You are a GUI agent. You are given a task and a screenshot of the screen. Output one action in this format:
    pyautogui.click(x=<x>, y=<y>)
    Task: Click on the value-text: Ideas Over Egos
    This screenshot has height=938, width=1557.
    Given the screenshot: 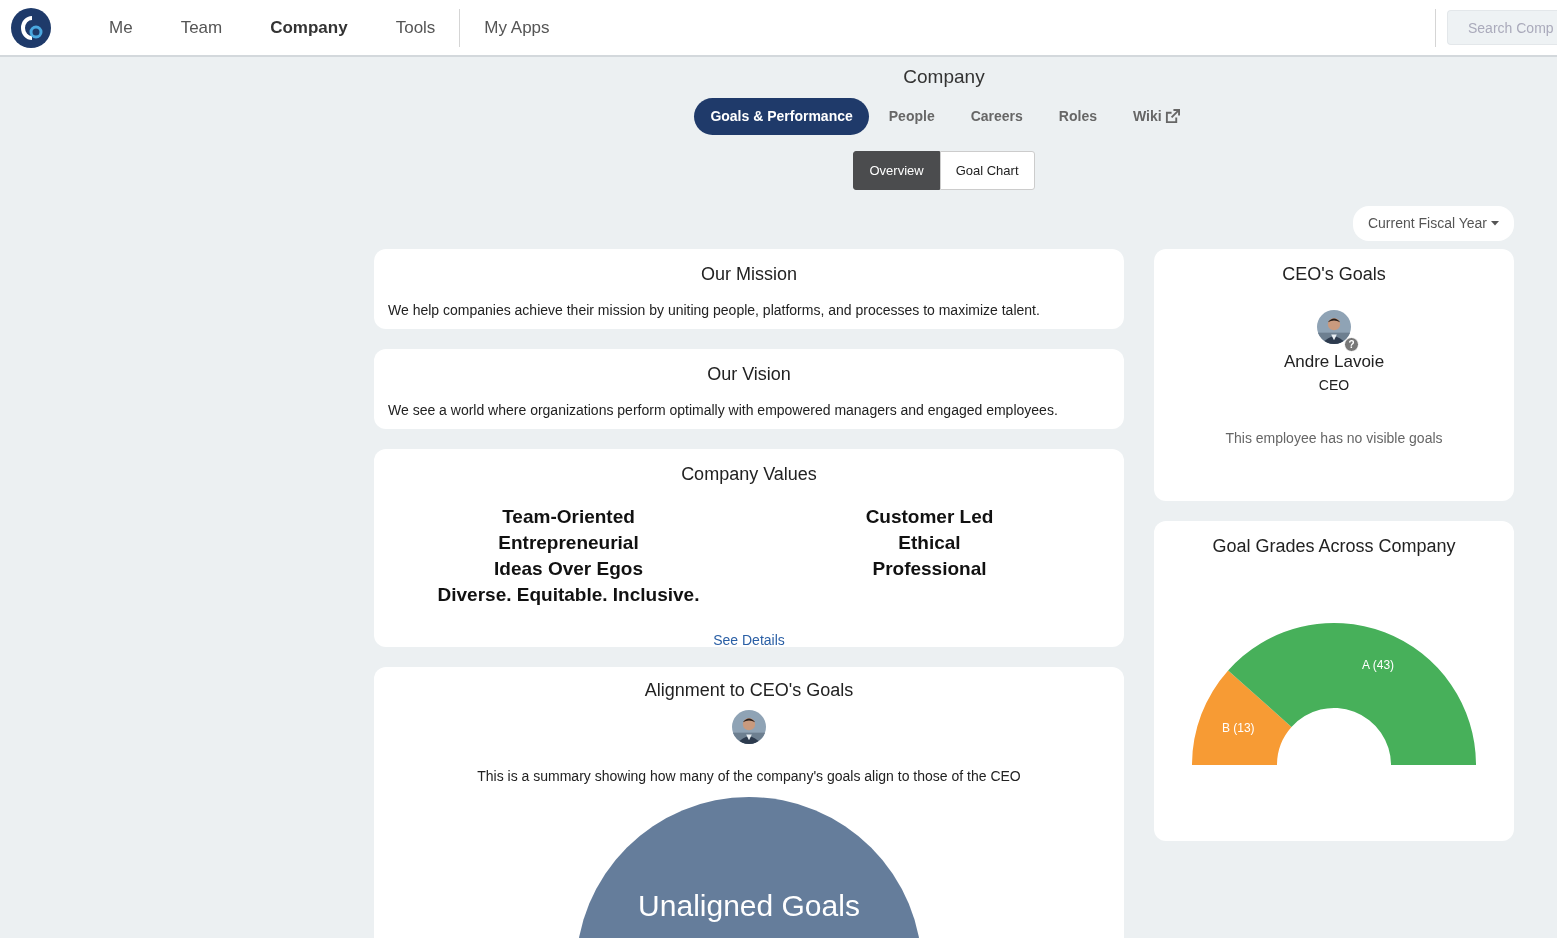 What is the action you would take?
    pyautogui.click(x=568, y=569)
    